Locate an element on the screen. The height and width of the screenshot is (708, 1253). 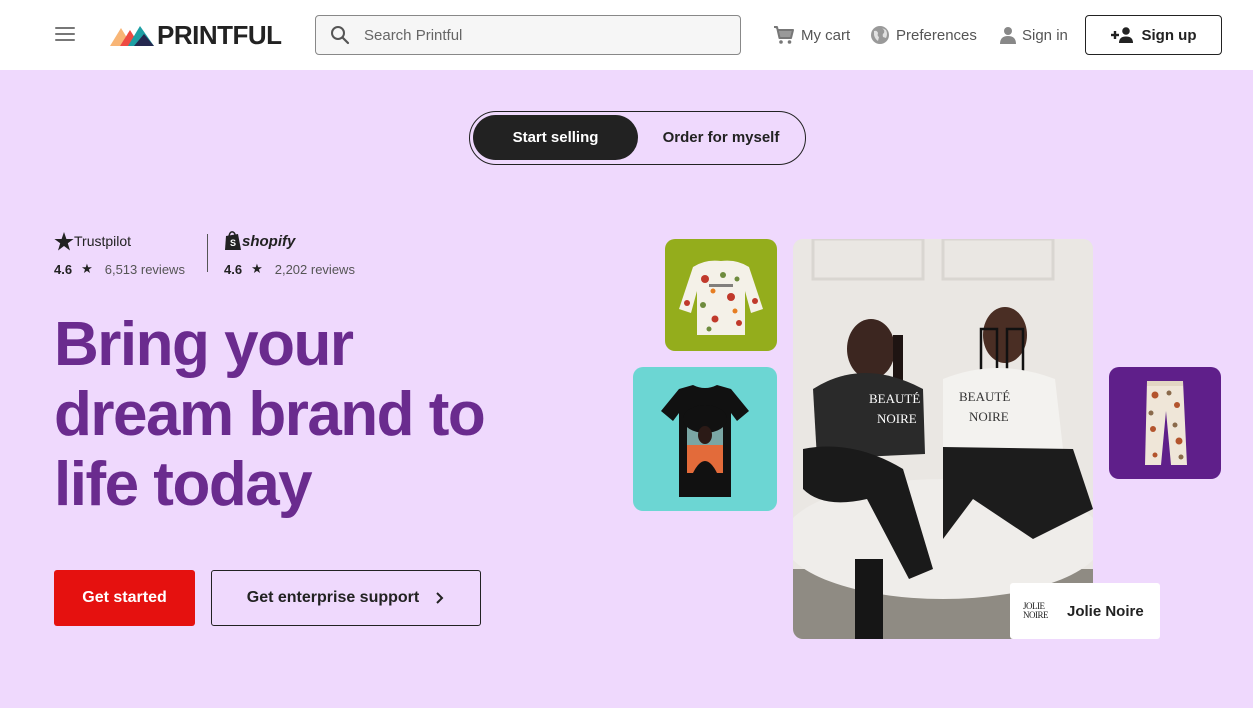
shopify-rating: S shopify 4.6 ★ 2,202 reviews is located at coordinates (289, 253).